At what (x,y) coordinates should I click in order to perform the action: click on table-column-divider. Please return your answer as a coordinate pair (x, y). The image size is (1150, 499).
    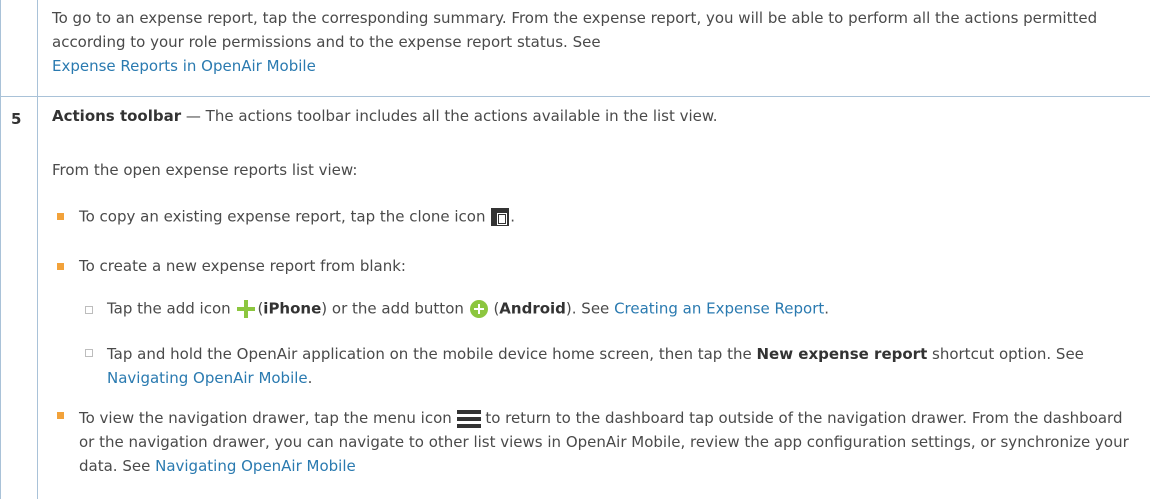
    Looking at the image, I should click on (37, 249).